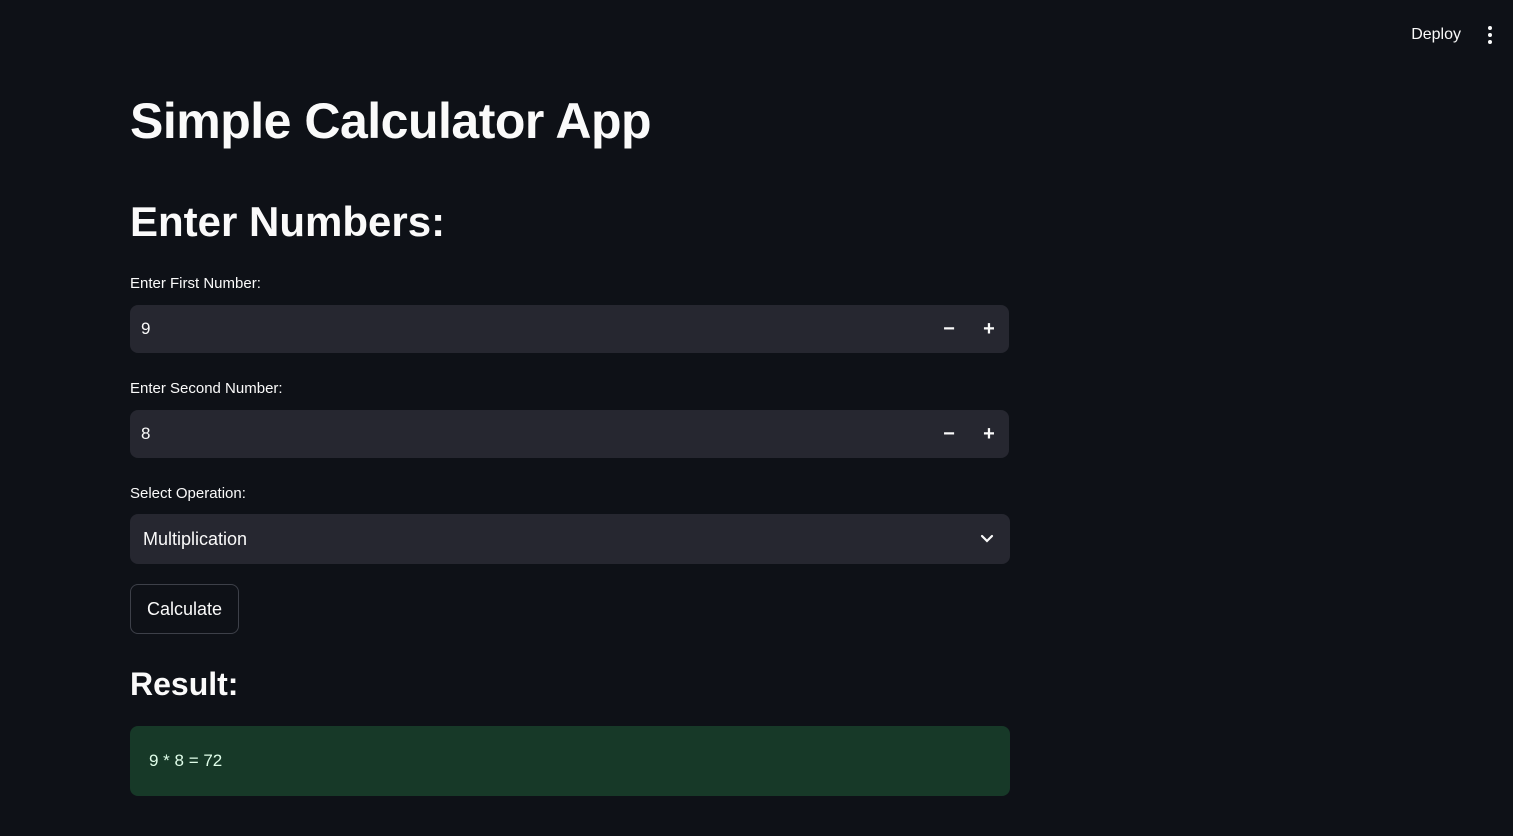  What do you see at coordinates (195, 538) in the screenshot?
I see `operation-selected-value: Multiplication` at bounding box center [195, 538].